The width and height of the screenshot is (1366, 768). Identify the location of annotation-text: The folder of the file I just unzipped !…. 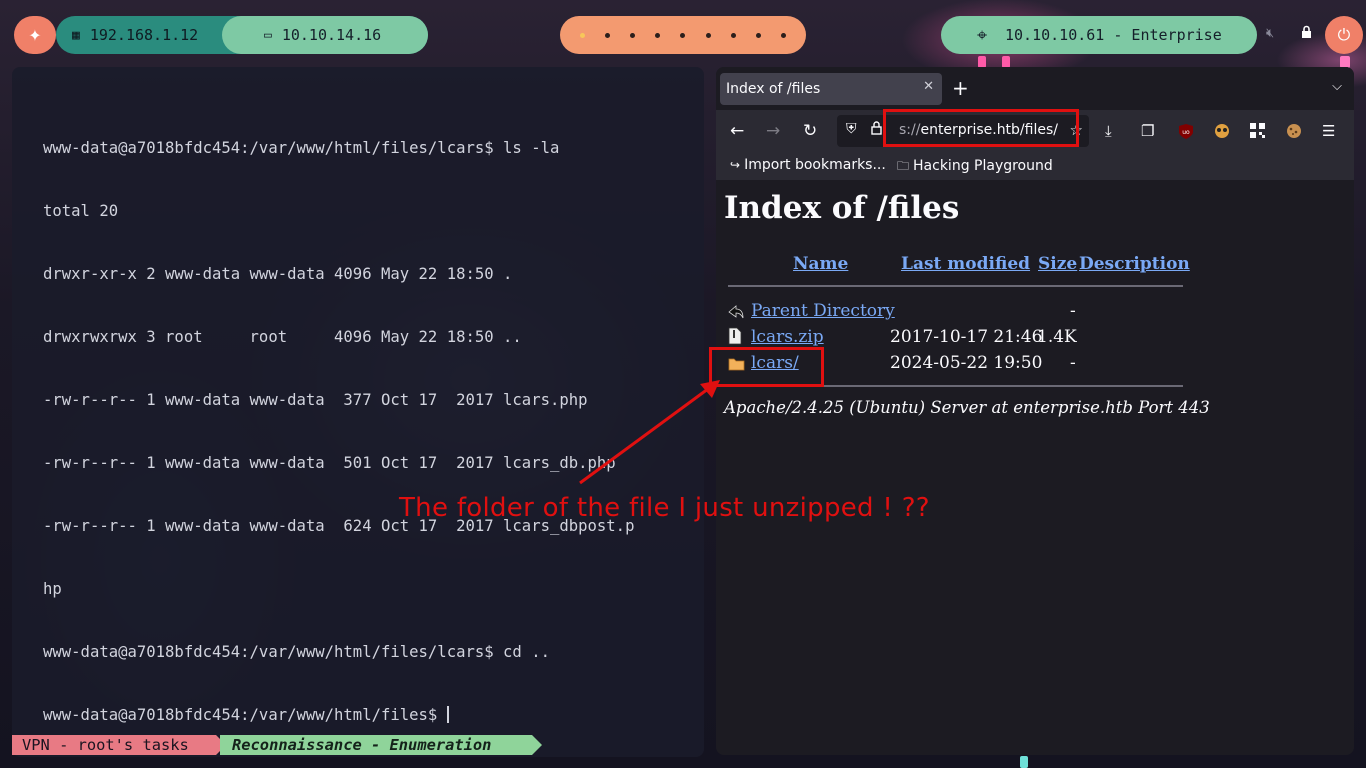
(664, 508).